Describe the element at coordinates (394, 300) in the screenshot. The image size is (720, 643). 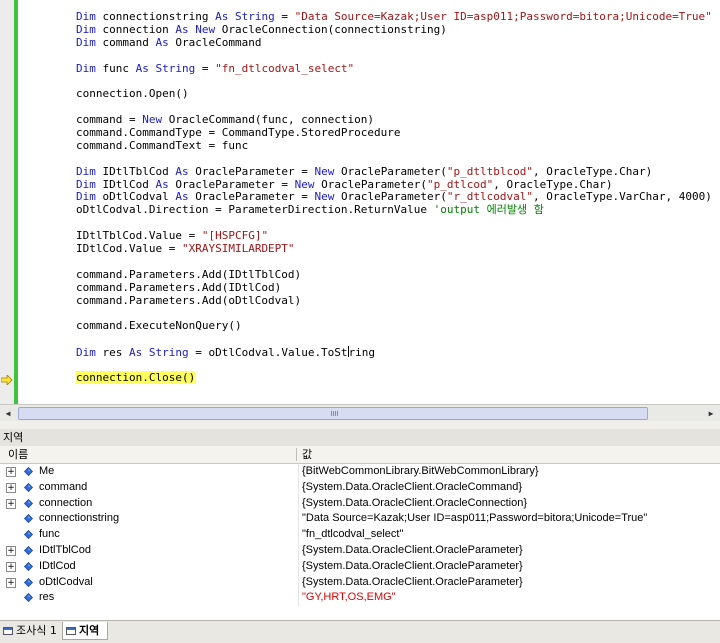
I see `code-line: command.Parameters.Add(oDtlCodval)` at that location.